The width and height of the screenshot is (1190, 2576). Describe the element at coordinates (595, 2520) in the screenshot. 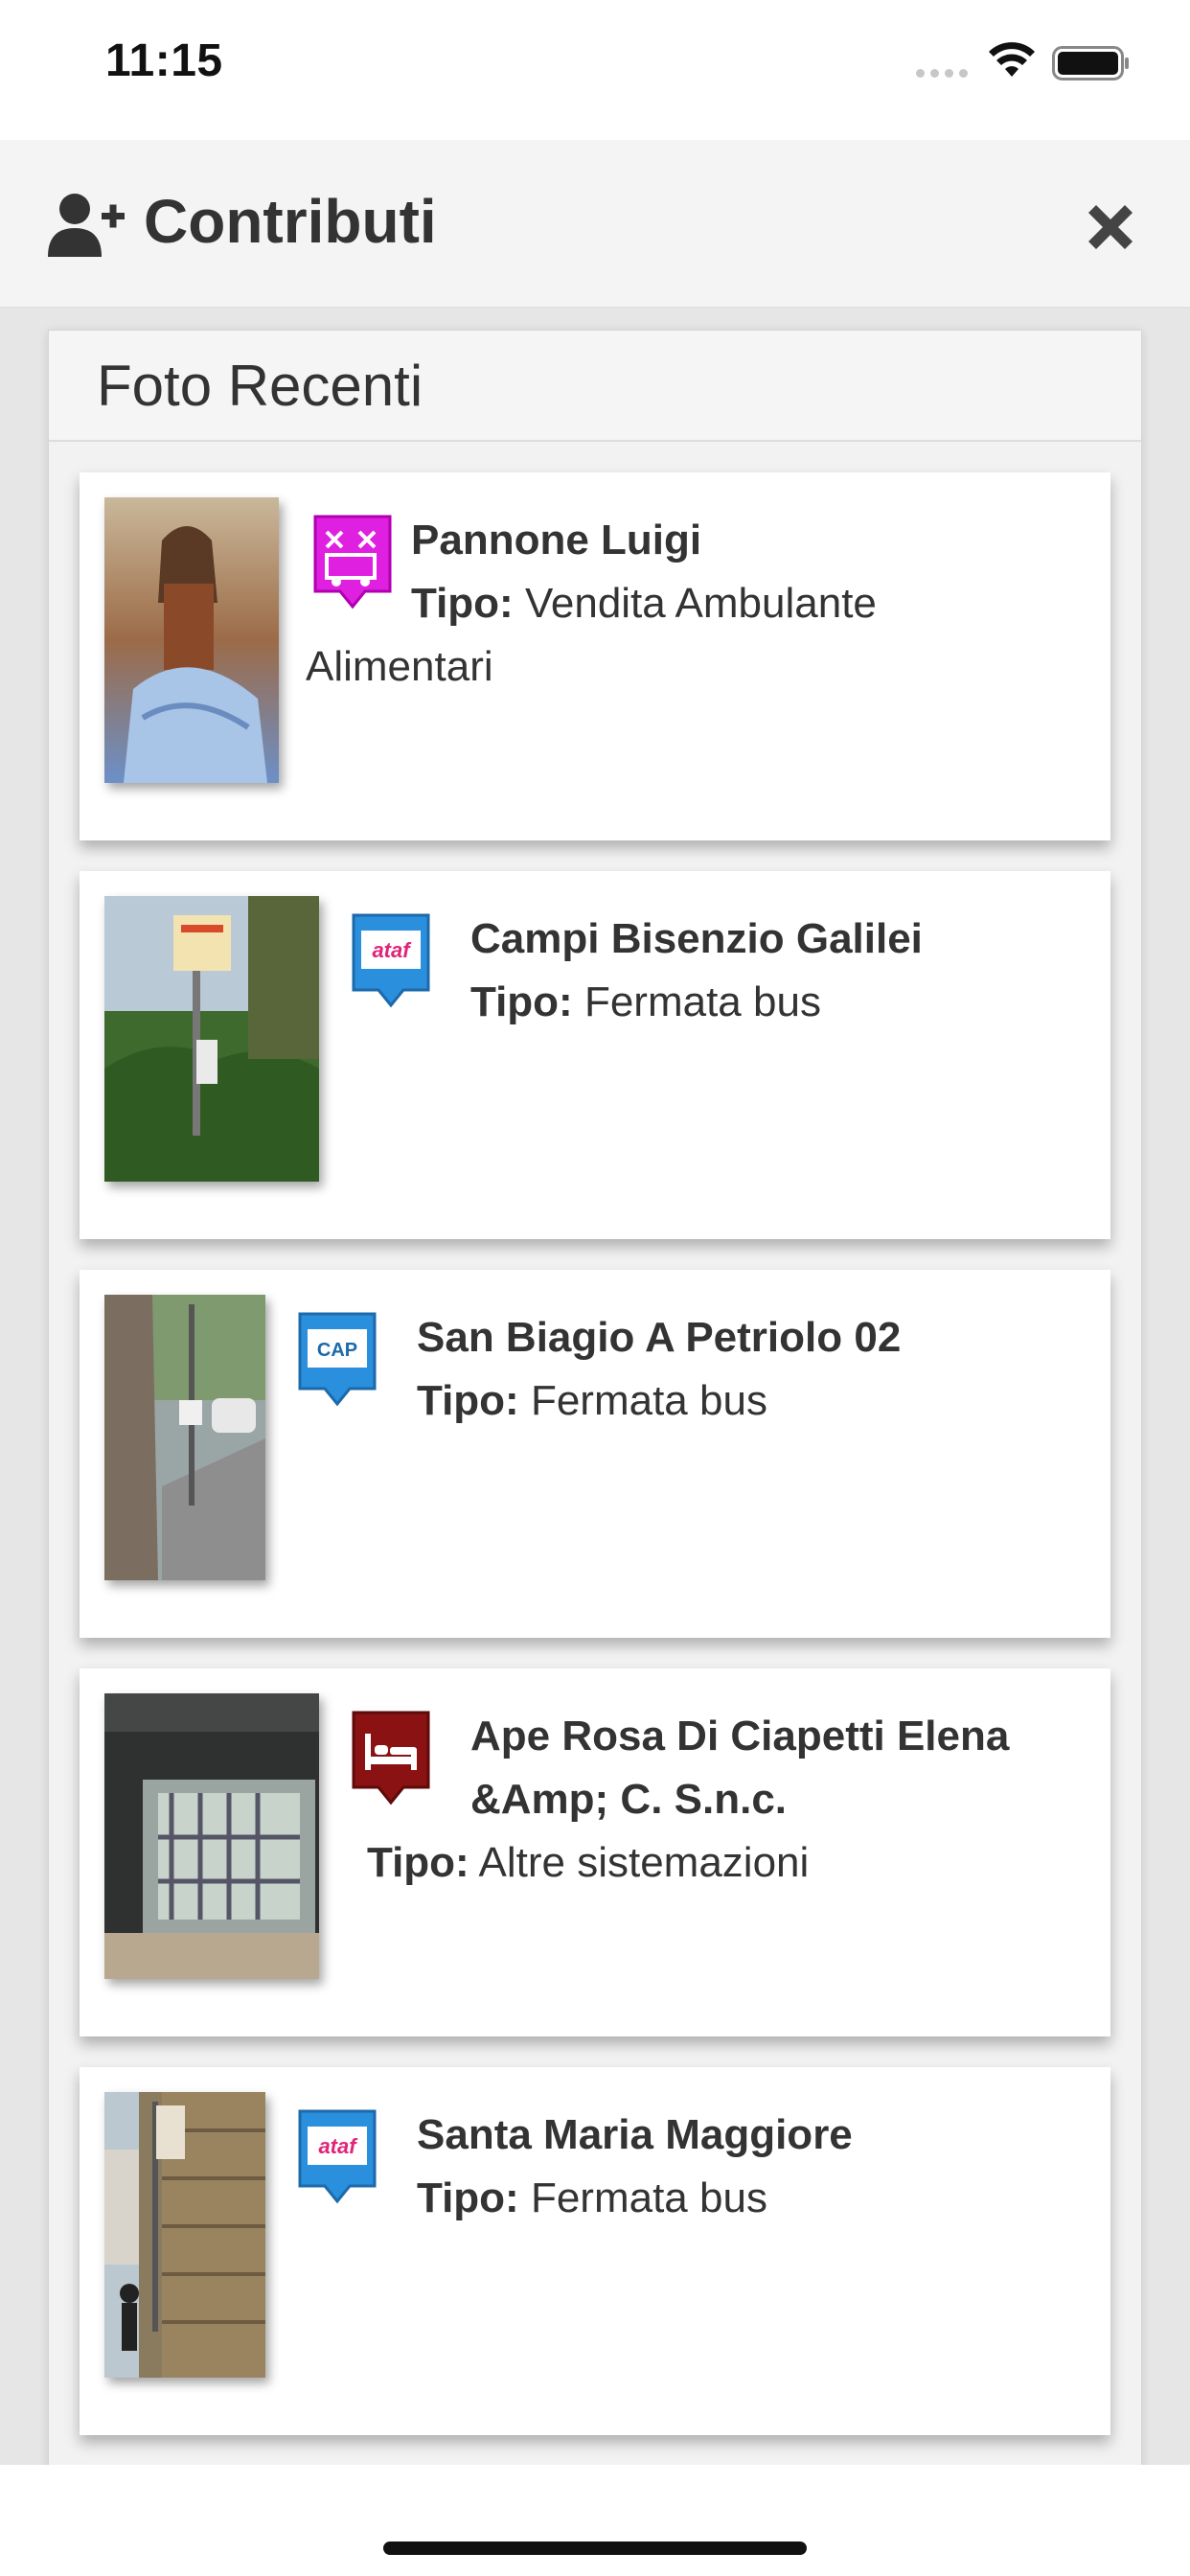

I see `bottom-bar` at that location.